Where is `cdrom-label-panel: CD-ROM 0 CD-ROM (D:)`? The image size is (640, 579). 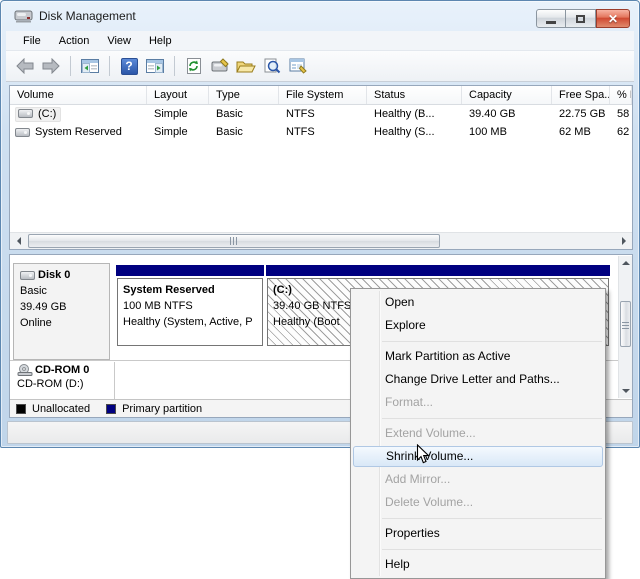 cdrom-label-panel: CD-ROM 0 CD-ROM (D:) is located at coordinates (61, 380).